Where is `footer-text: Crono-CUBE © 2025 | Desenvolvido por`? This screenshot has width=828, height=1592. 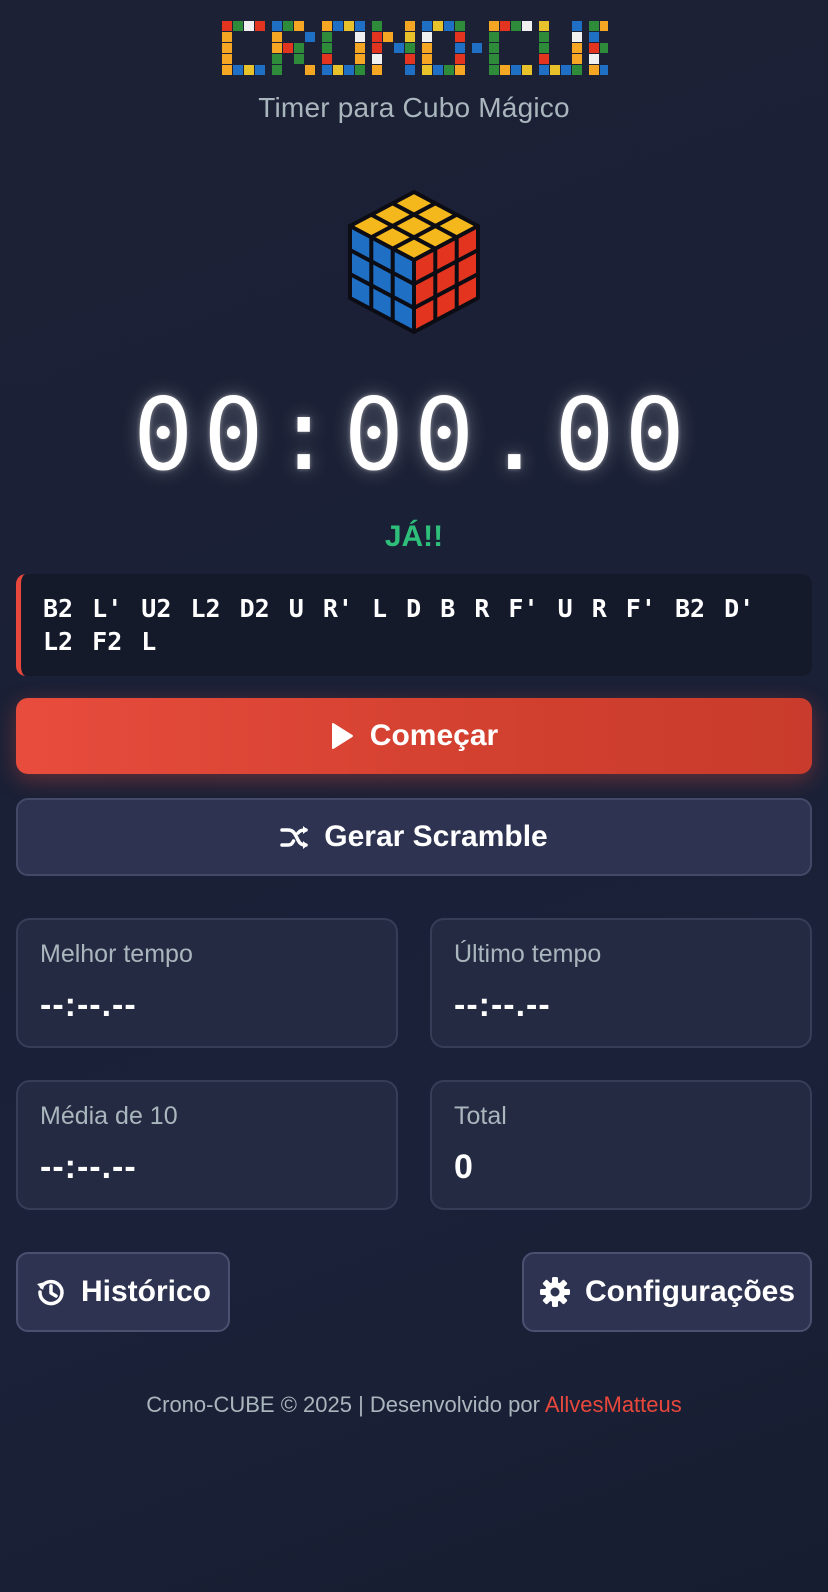
footer-text: Crono-CUBE © 2025 | Desenvolvido por is located at coordinates (345, 1404).